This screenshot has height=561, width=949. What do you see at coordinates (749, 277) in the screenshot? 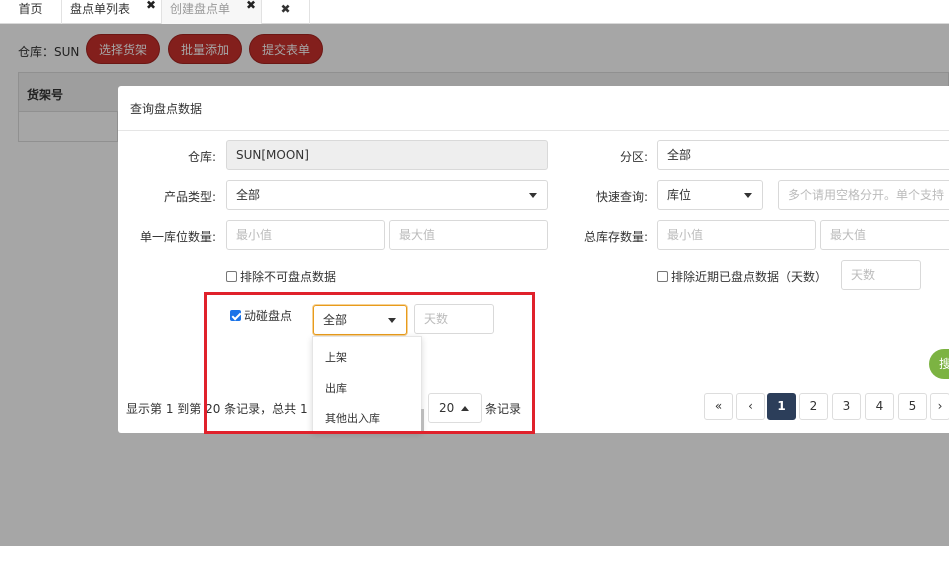
I see `exclude-recent-label: 排除近期已盘点数据（天数）` at bounding box center [749, 277].